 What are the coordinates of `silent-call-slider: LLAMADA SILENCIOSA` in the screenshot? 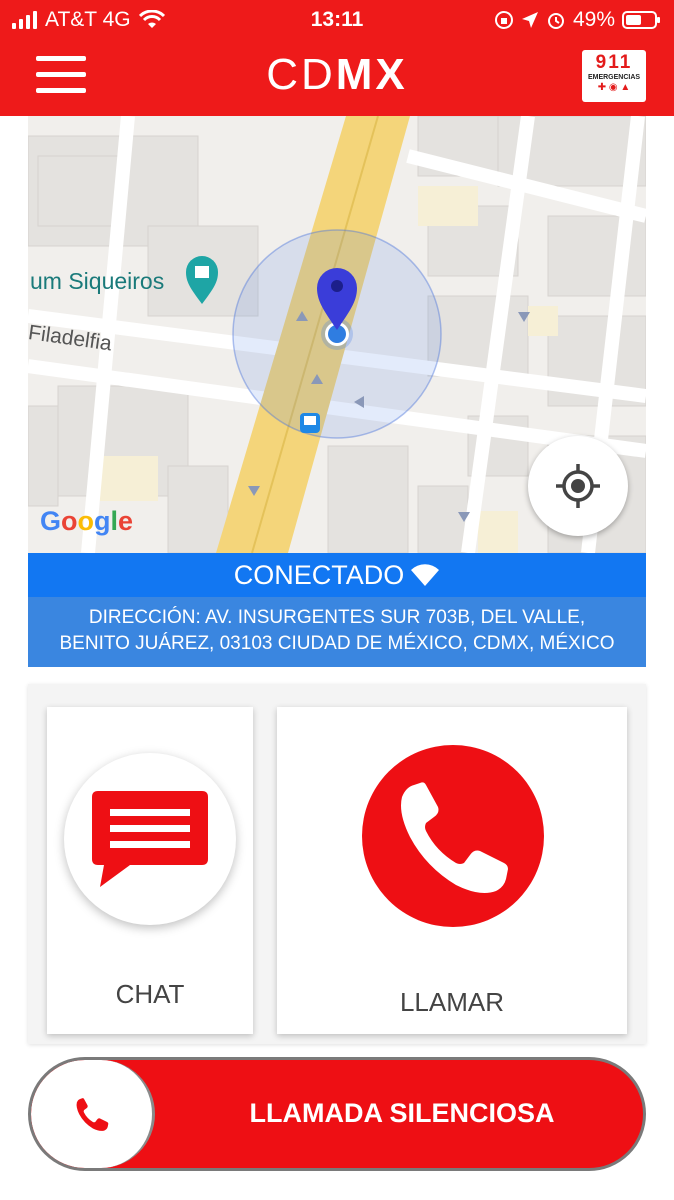 It's located at (337, 1114).